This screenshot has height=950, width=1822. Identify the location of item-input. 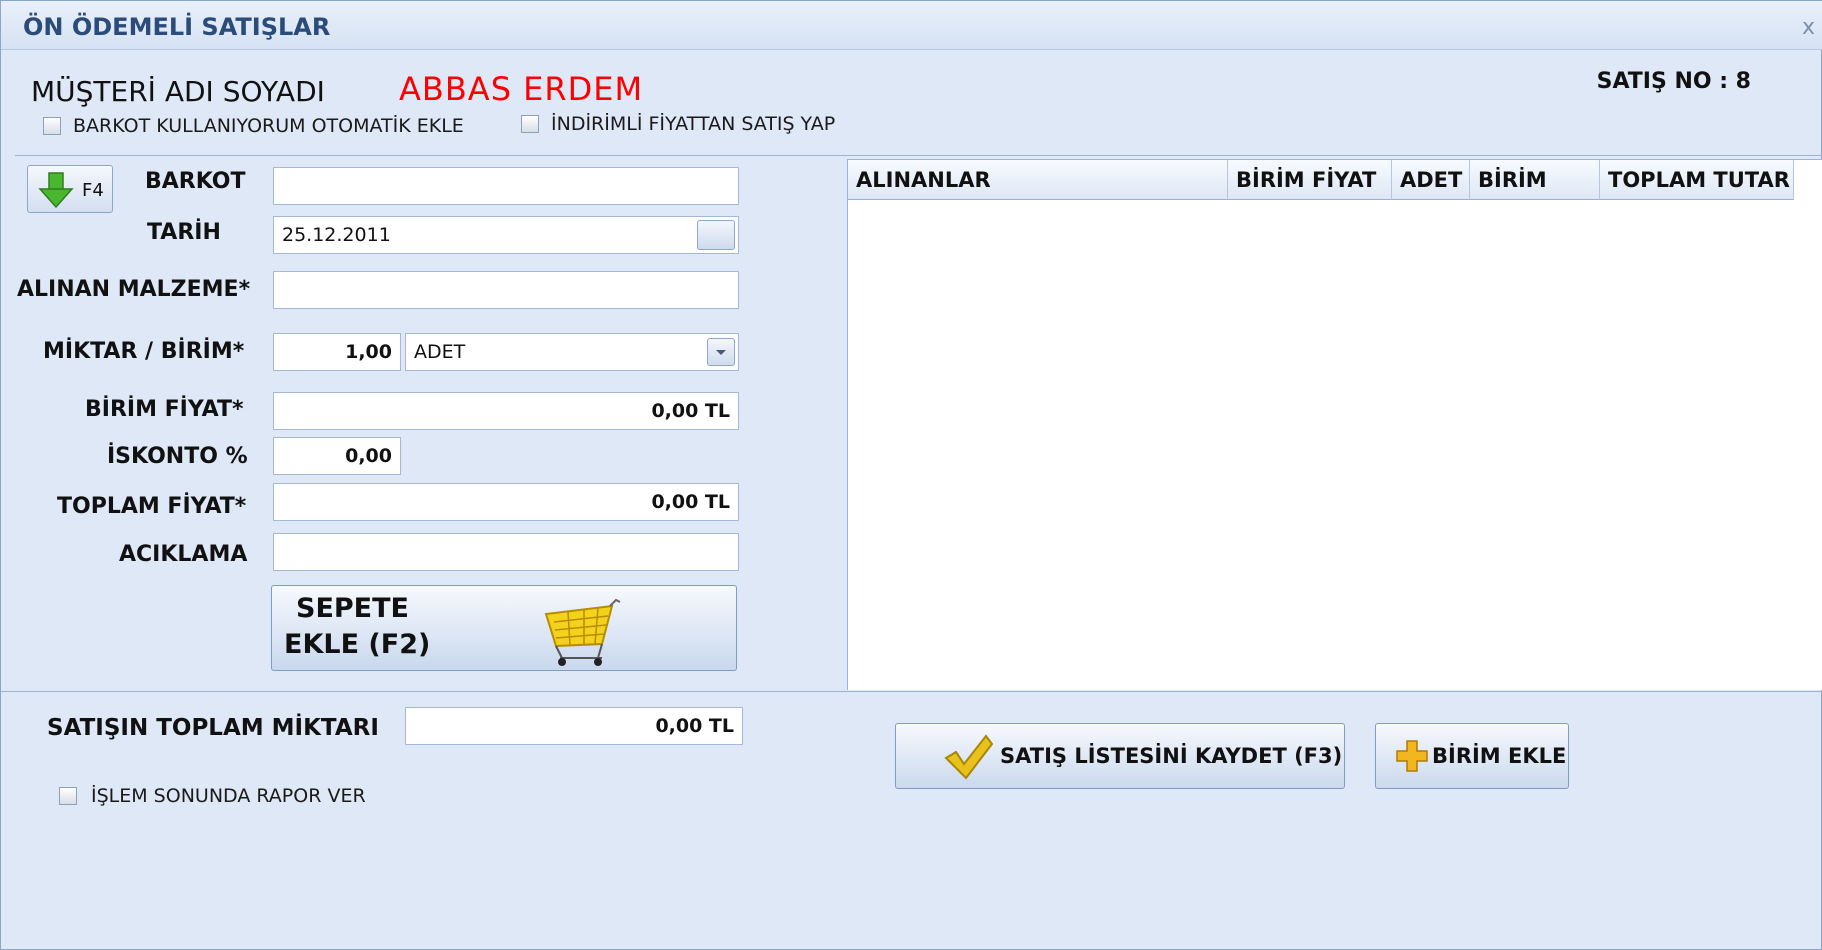
(506, 290).